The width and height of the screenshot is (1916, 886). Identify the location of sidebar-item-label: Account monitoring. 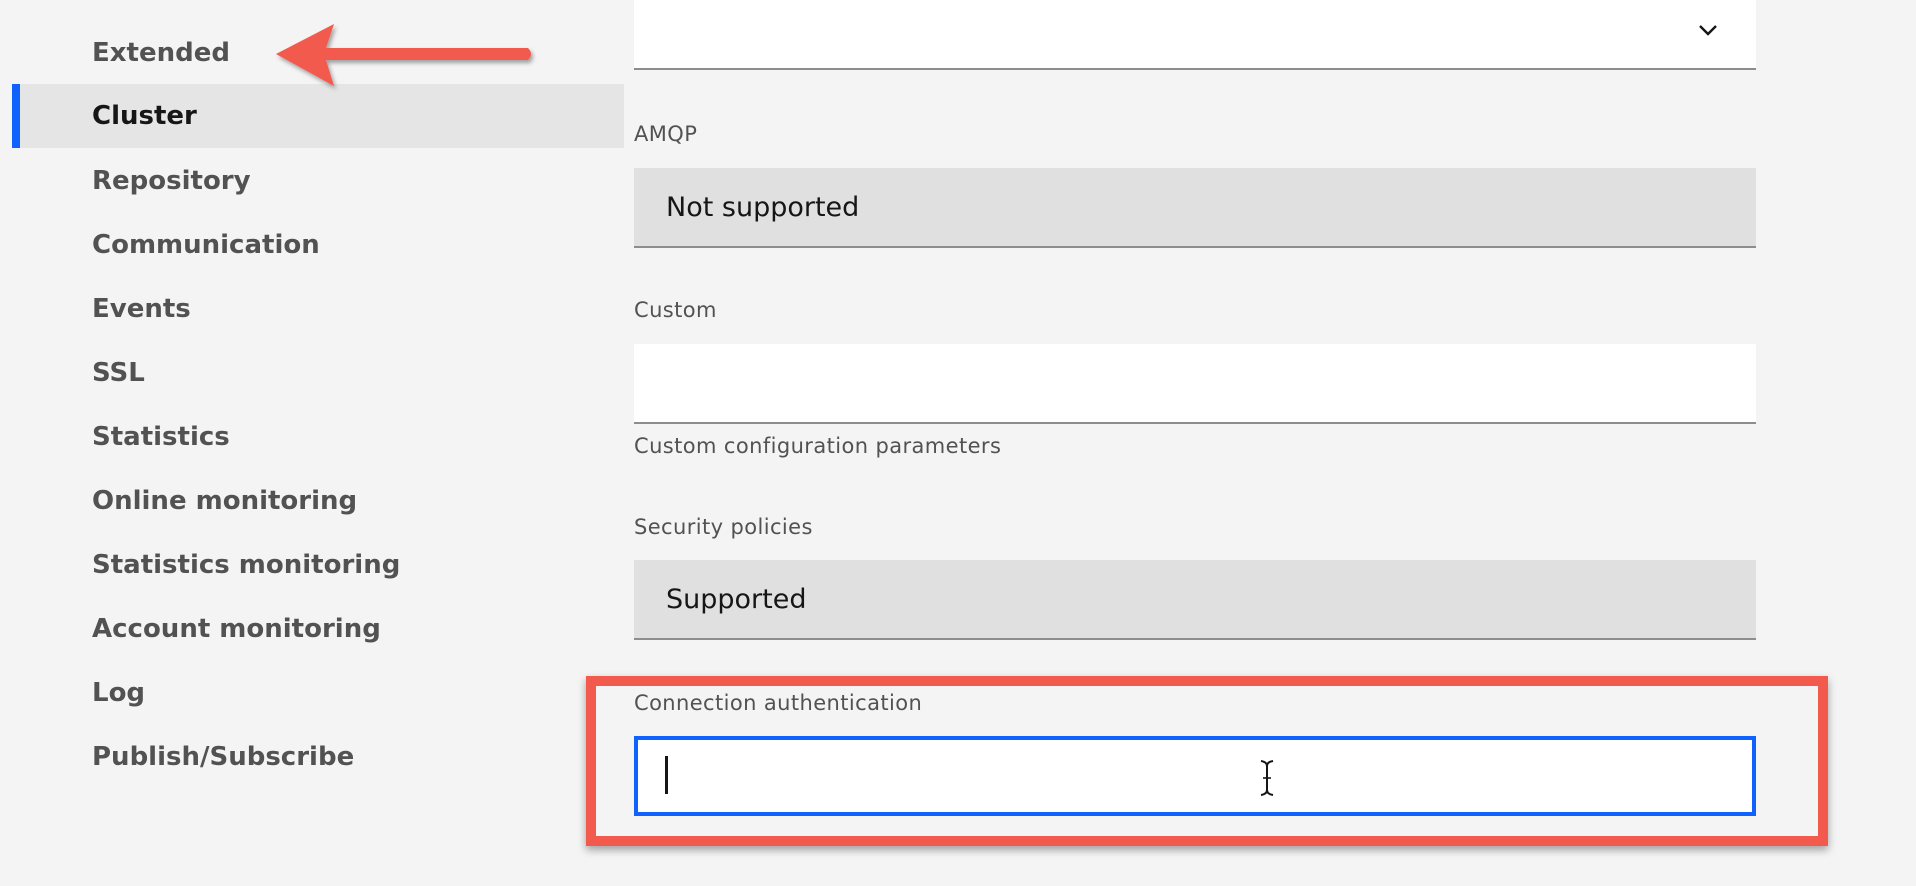
(236, 629).